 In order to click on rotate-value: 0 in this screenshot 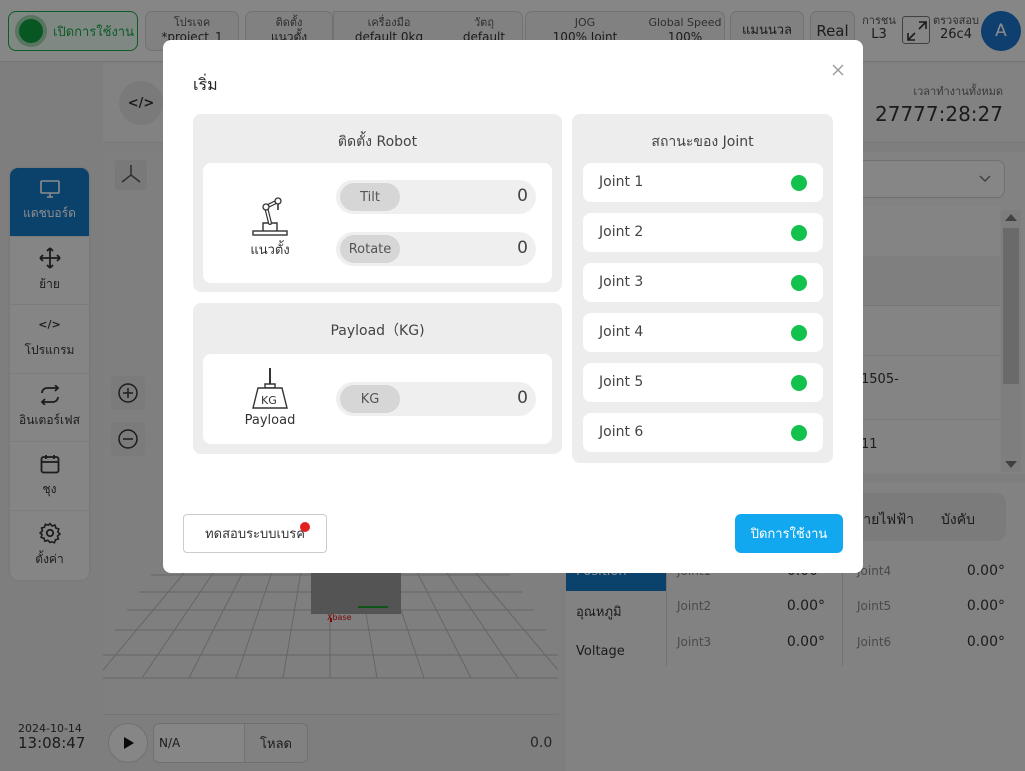, I will do `click(522, 248)`.